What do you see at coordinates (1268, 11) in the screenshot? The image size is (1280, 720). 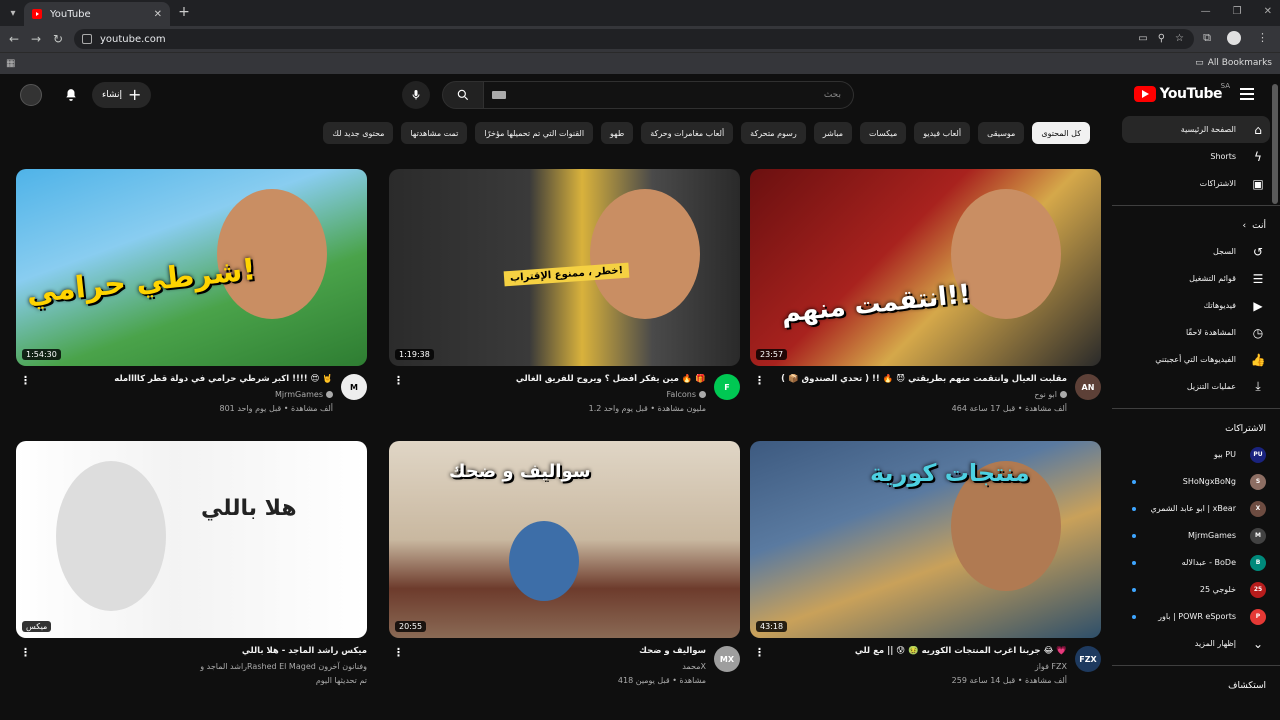 I see `close-window-icon: ✕` at bounding box center [1268, 11].